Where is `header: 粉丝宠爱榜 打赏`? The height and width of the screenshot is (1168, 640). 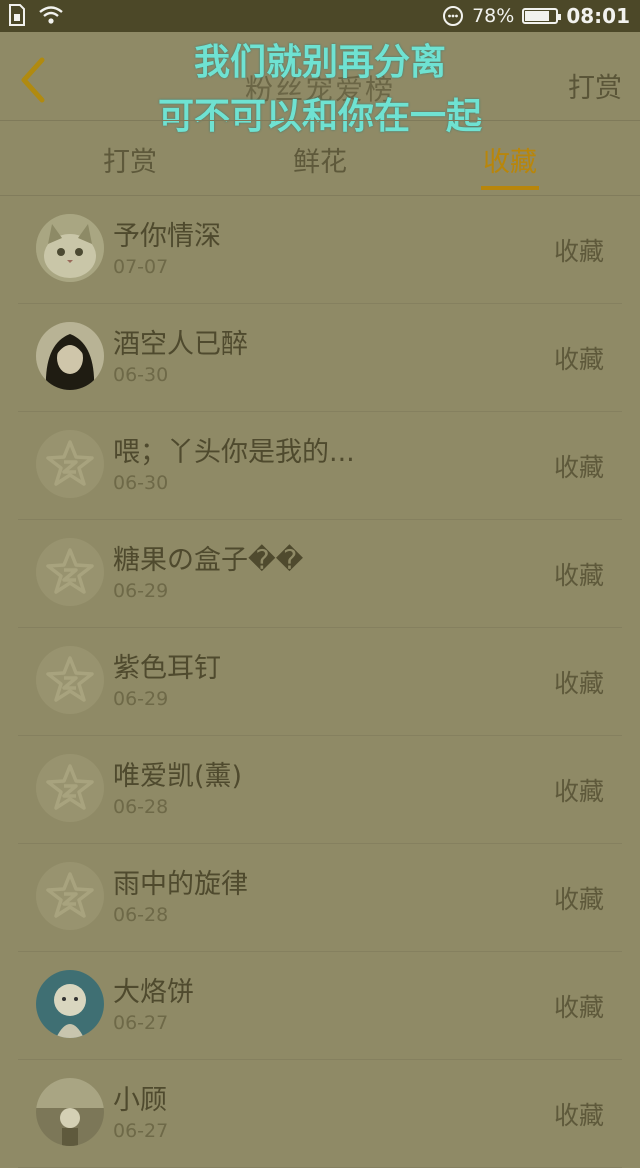
header: 粉丝宠爱榜 打赏 is located at coordinates (320, 77).